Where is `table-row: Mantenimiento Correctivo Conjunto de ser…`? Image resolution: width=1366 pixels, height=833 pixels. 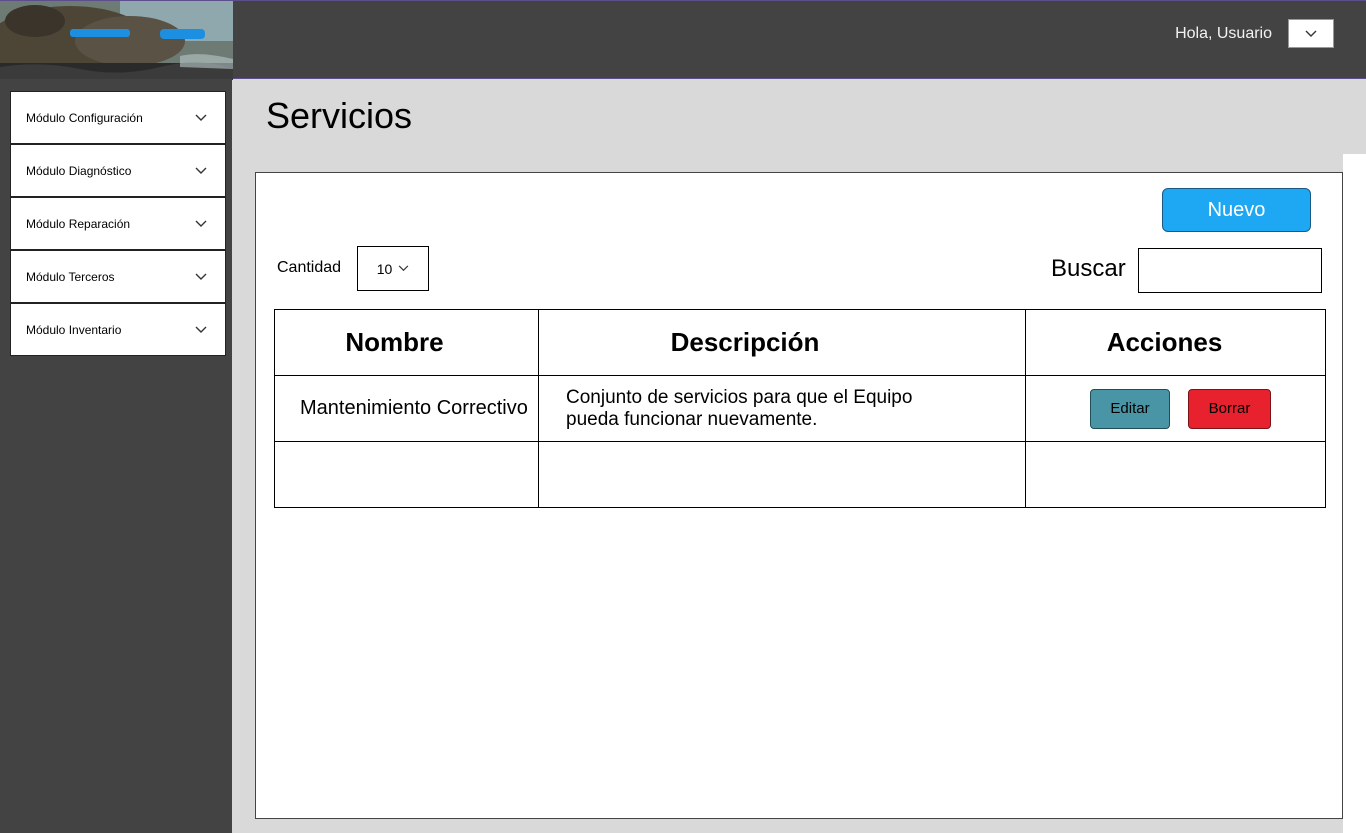
table-row: Mantenimiento Correctivo Conjunto de ser… is located at coordinates (800, 408).